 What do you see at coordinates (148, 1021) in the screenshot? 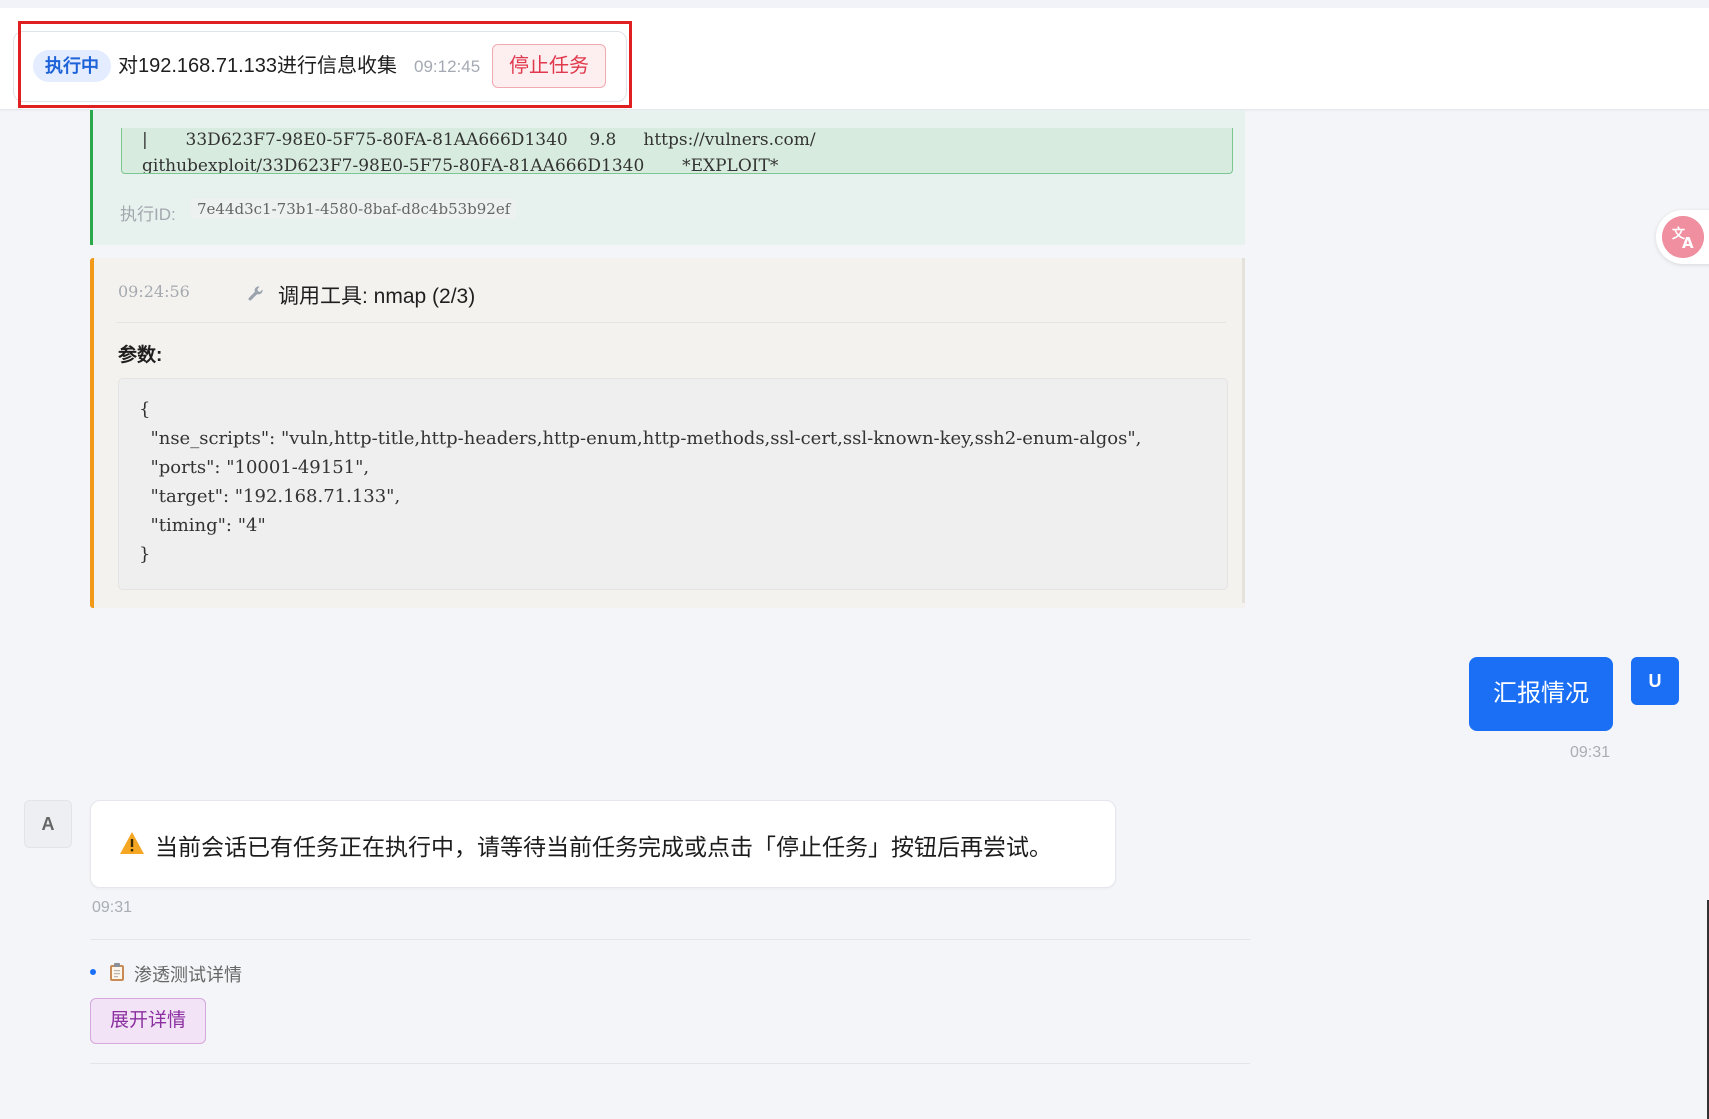
I see `expand-details-button: 展开详情` at bounding box center [148, 1021].